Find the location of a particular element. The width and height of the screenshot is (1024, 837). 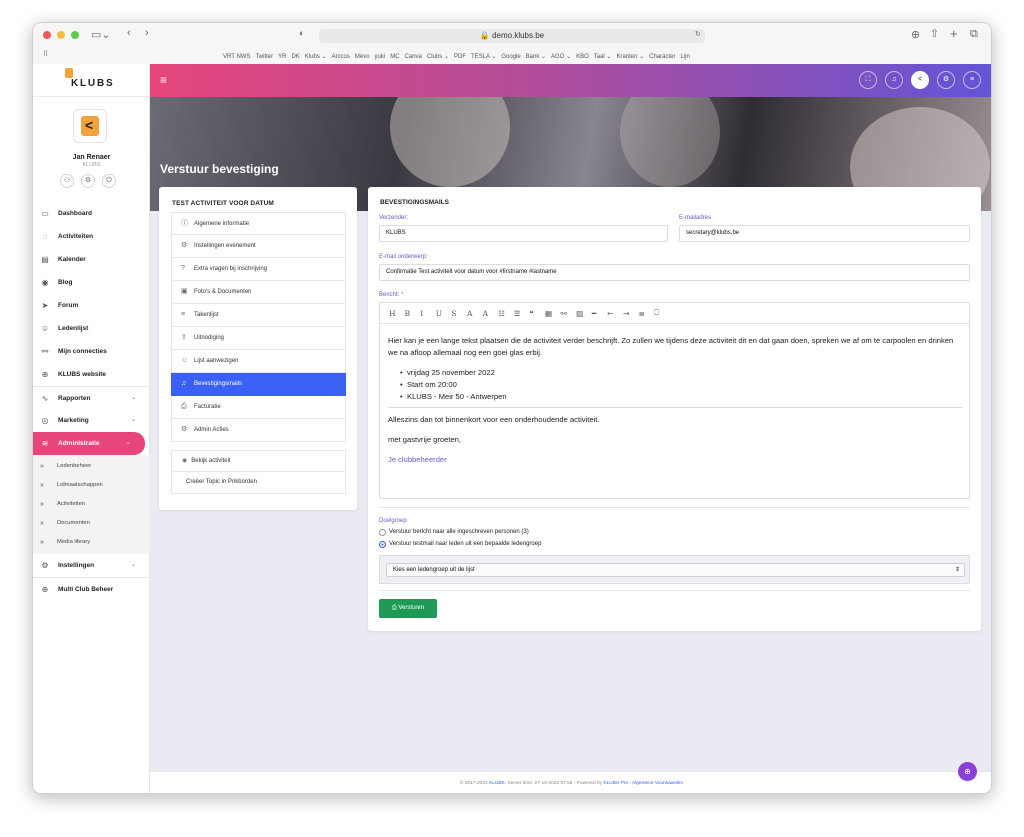

close-window-button is located at coordinates (47, 35).